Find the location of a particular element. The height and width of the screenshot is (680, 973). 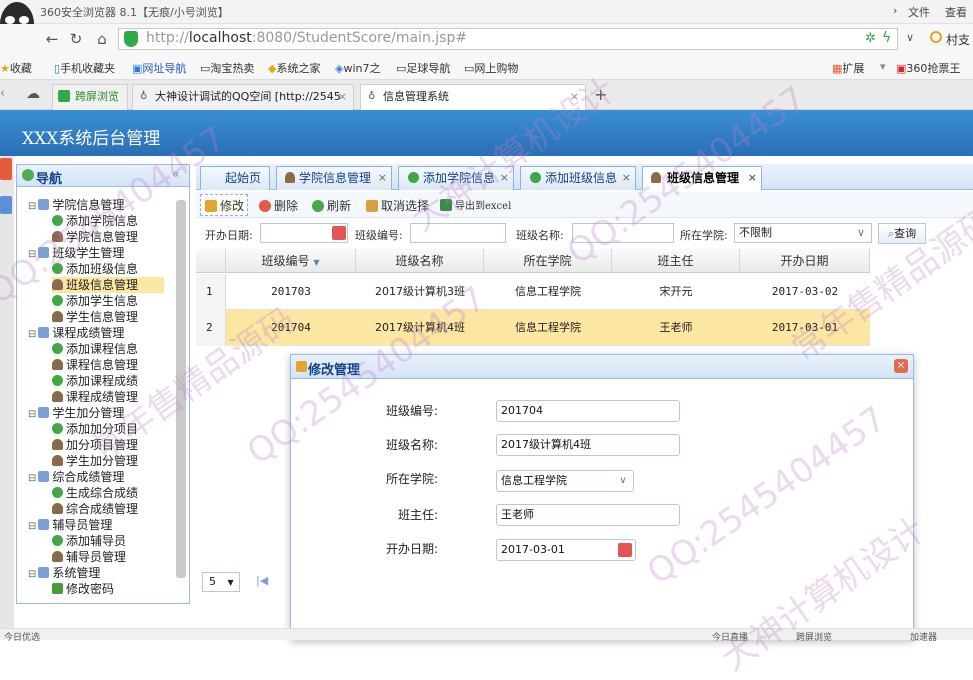

nav-item: ⊟ 班级学生管理 is located at coordinates (76, 253).